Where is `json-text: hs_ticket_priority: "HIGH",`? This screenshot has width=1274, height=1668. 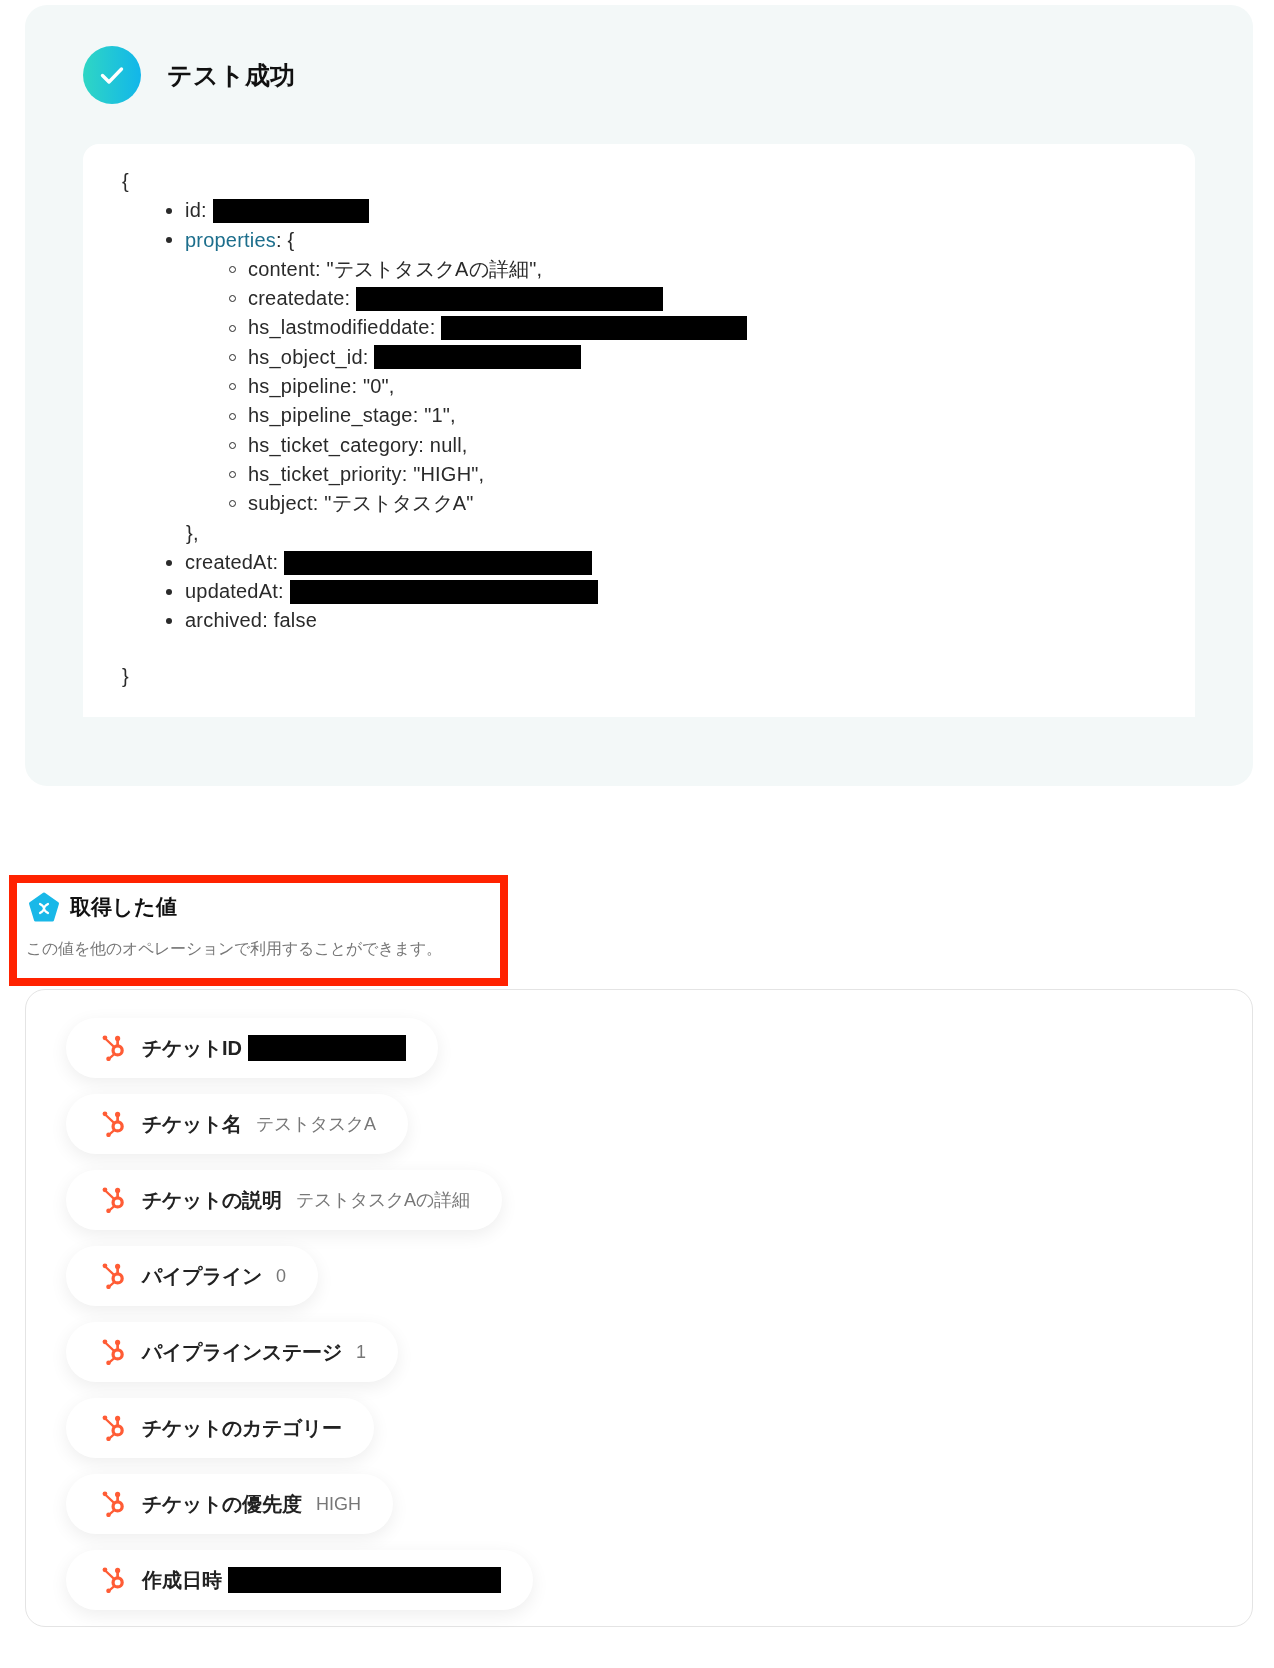
json-text: hs_ticket_priority: "HIGH", is located at coordinates (366, 474).